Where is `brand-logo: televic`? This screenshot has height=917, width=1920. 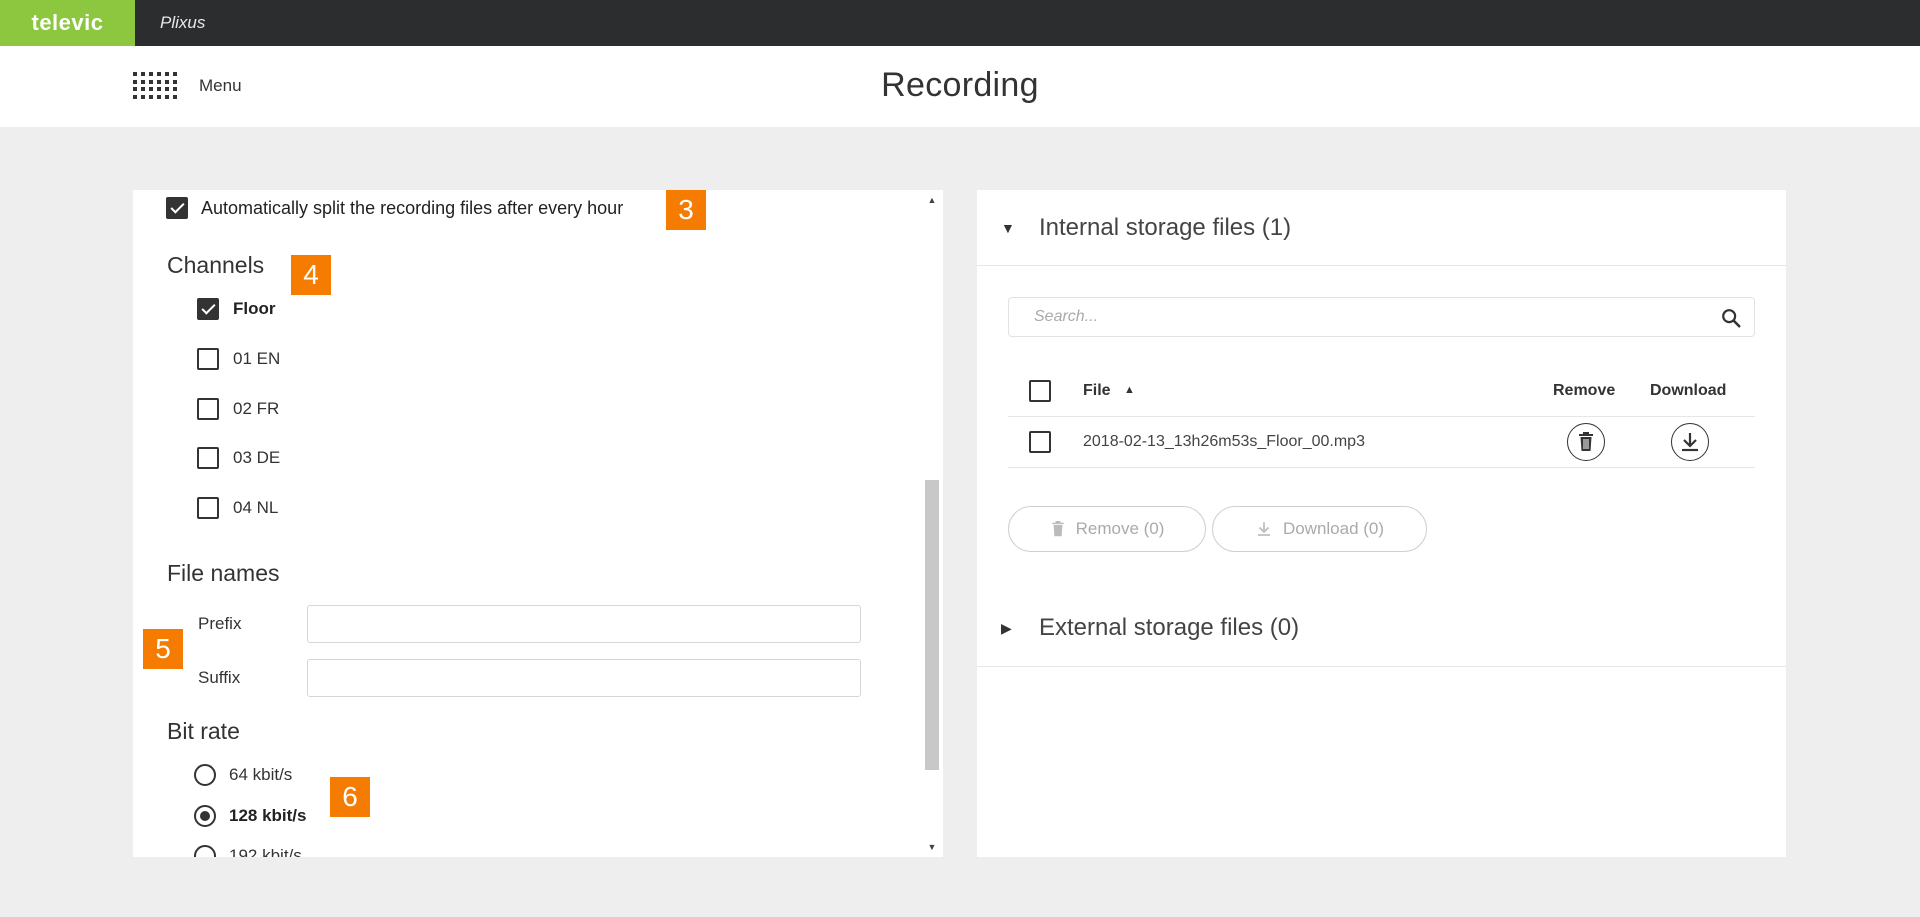
brand-logo: televic is located at coordinates (67, 23).